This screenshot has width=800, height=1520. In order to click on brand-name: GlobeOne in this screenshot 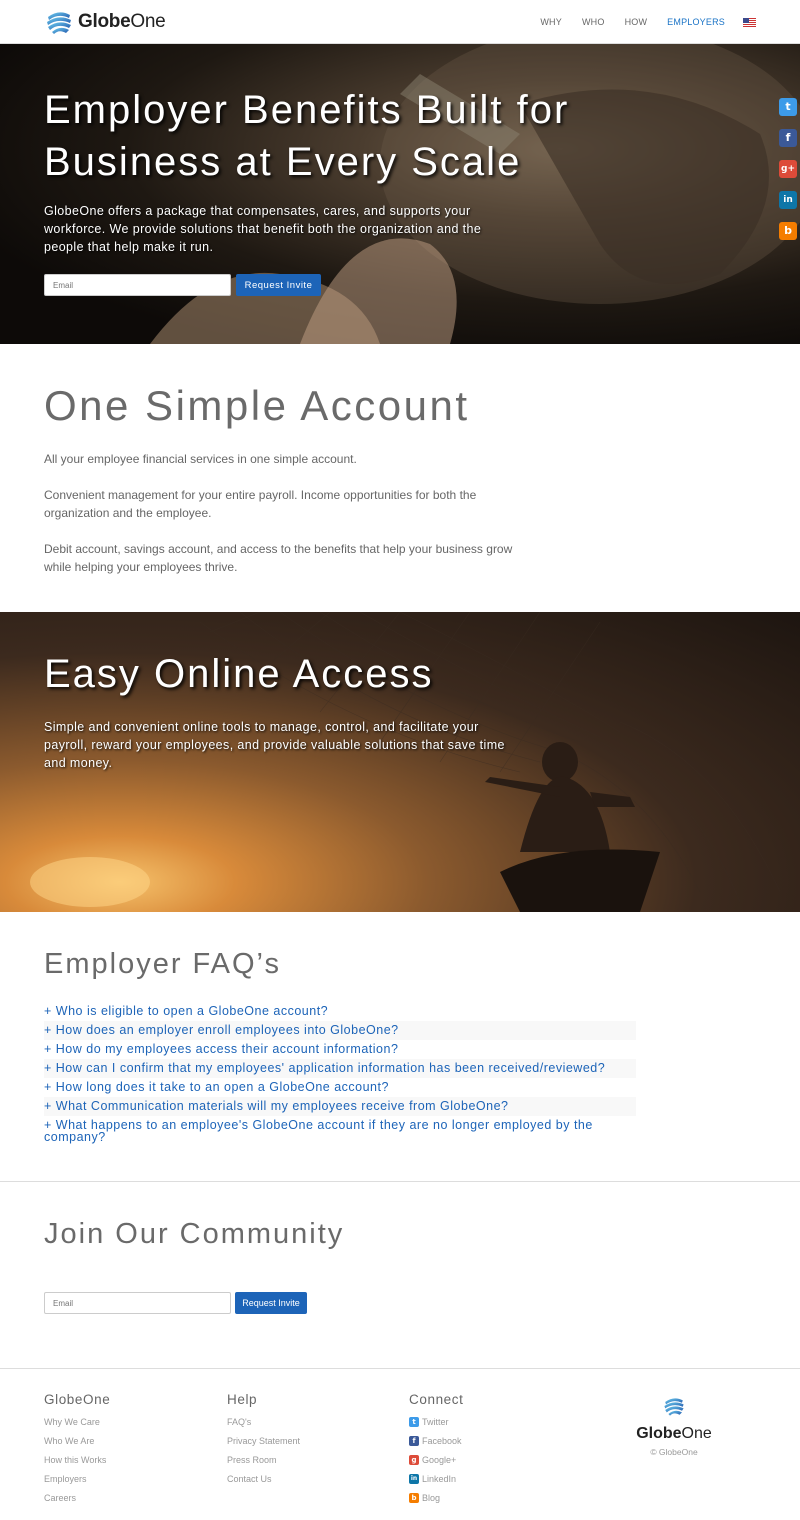, I will do `click(122, 21)`.